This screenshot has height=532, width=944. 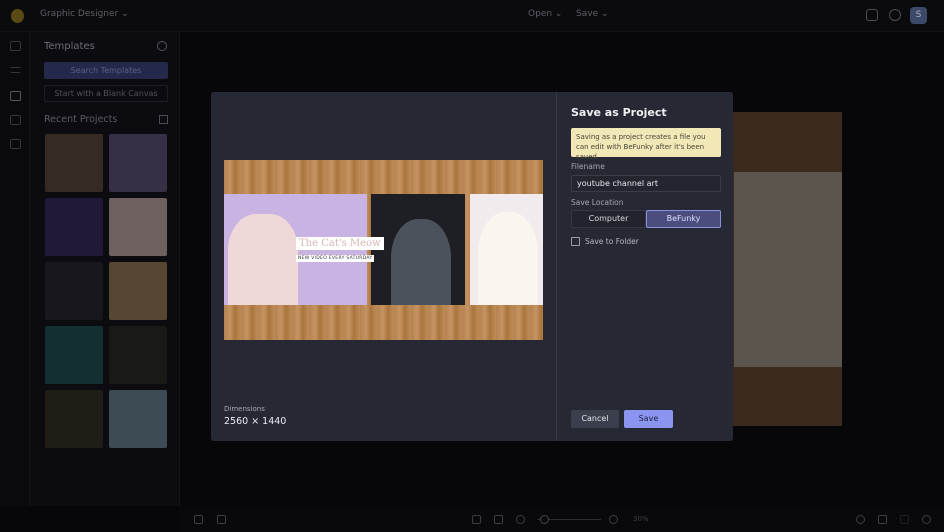 I want to click on history-icon, so click(x=926, y=519).